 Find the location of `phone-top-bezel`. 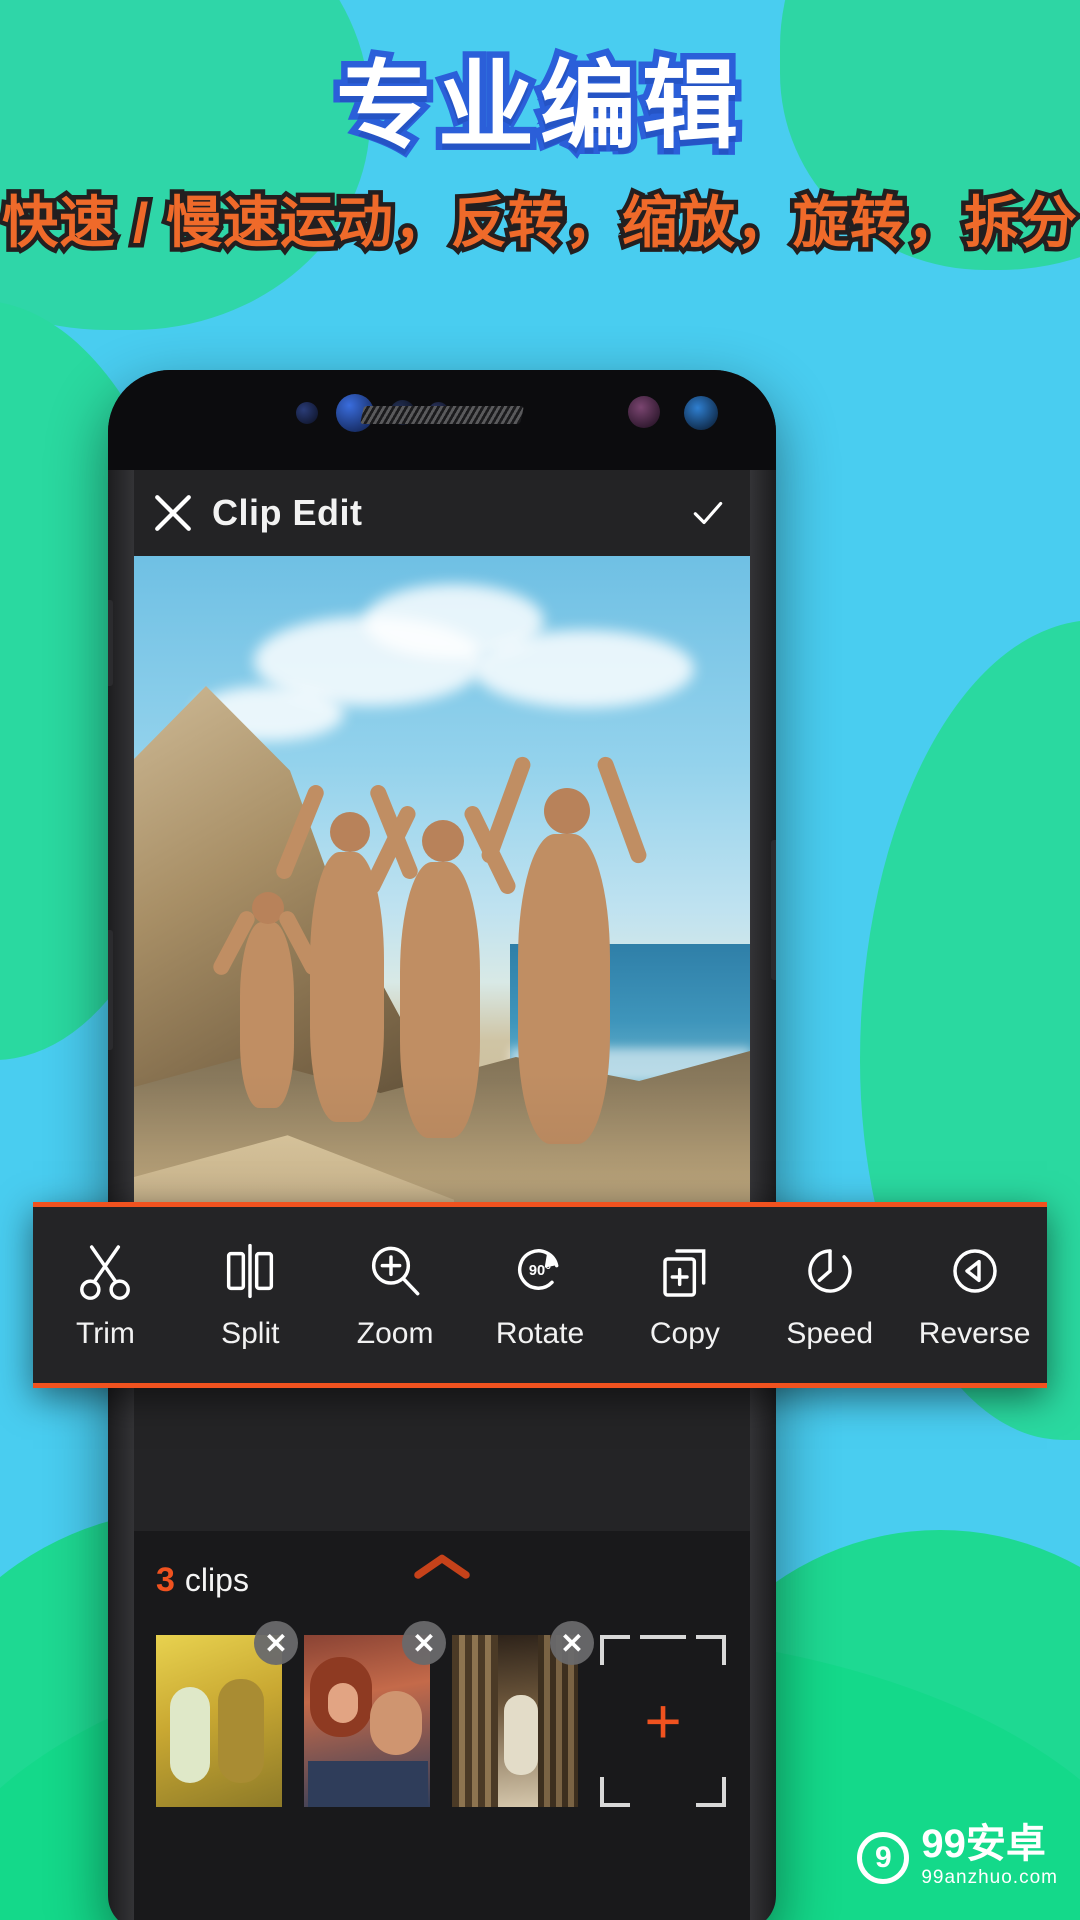

phone-top-bezel is located at coordinates (442, 420).